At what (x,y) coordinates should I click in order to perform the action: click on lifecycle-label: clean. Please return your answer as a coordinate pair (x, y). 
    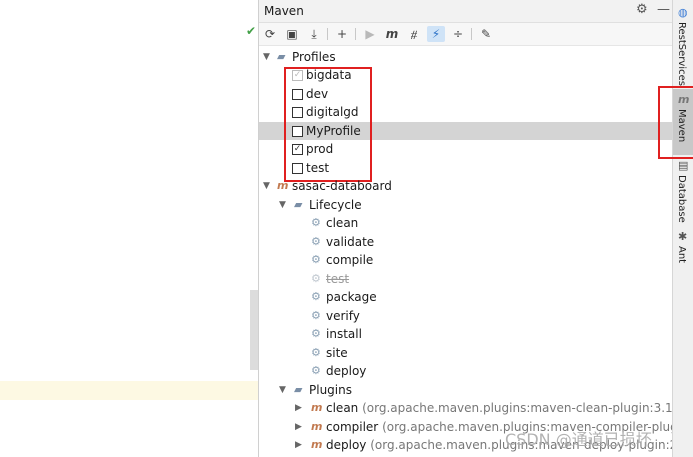
    Looking at the image, I should click on (342, 223).